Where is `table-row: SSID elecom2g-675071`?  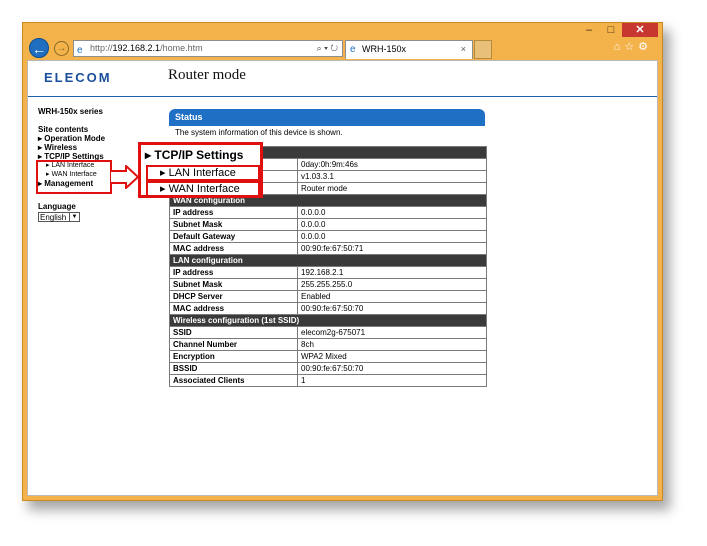 table-row: SSID elecom2g-675071 is located at coordinates (328, 332).